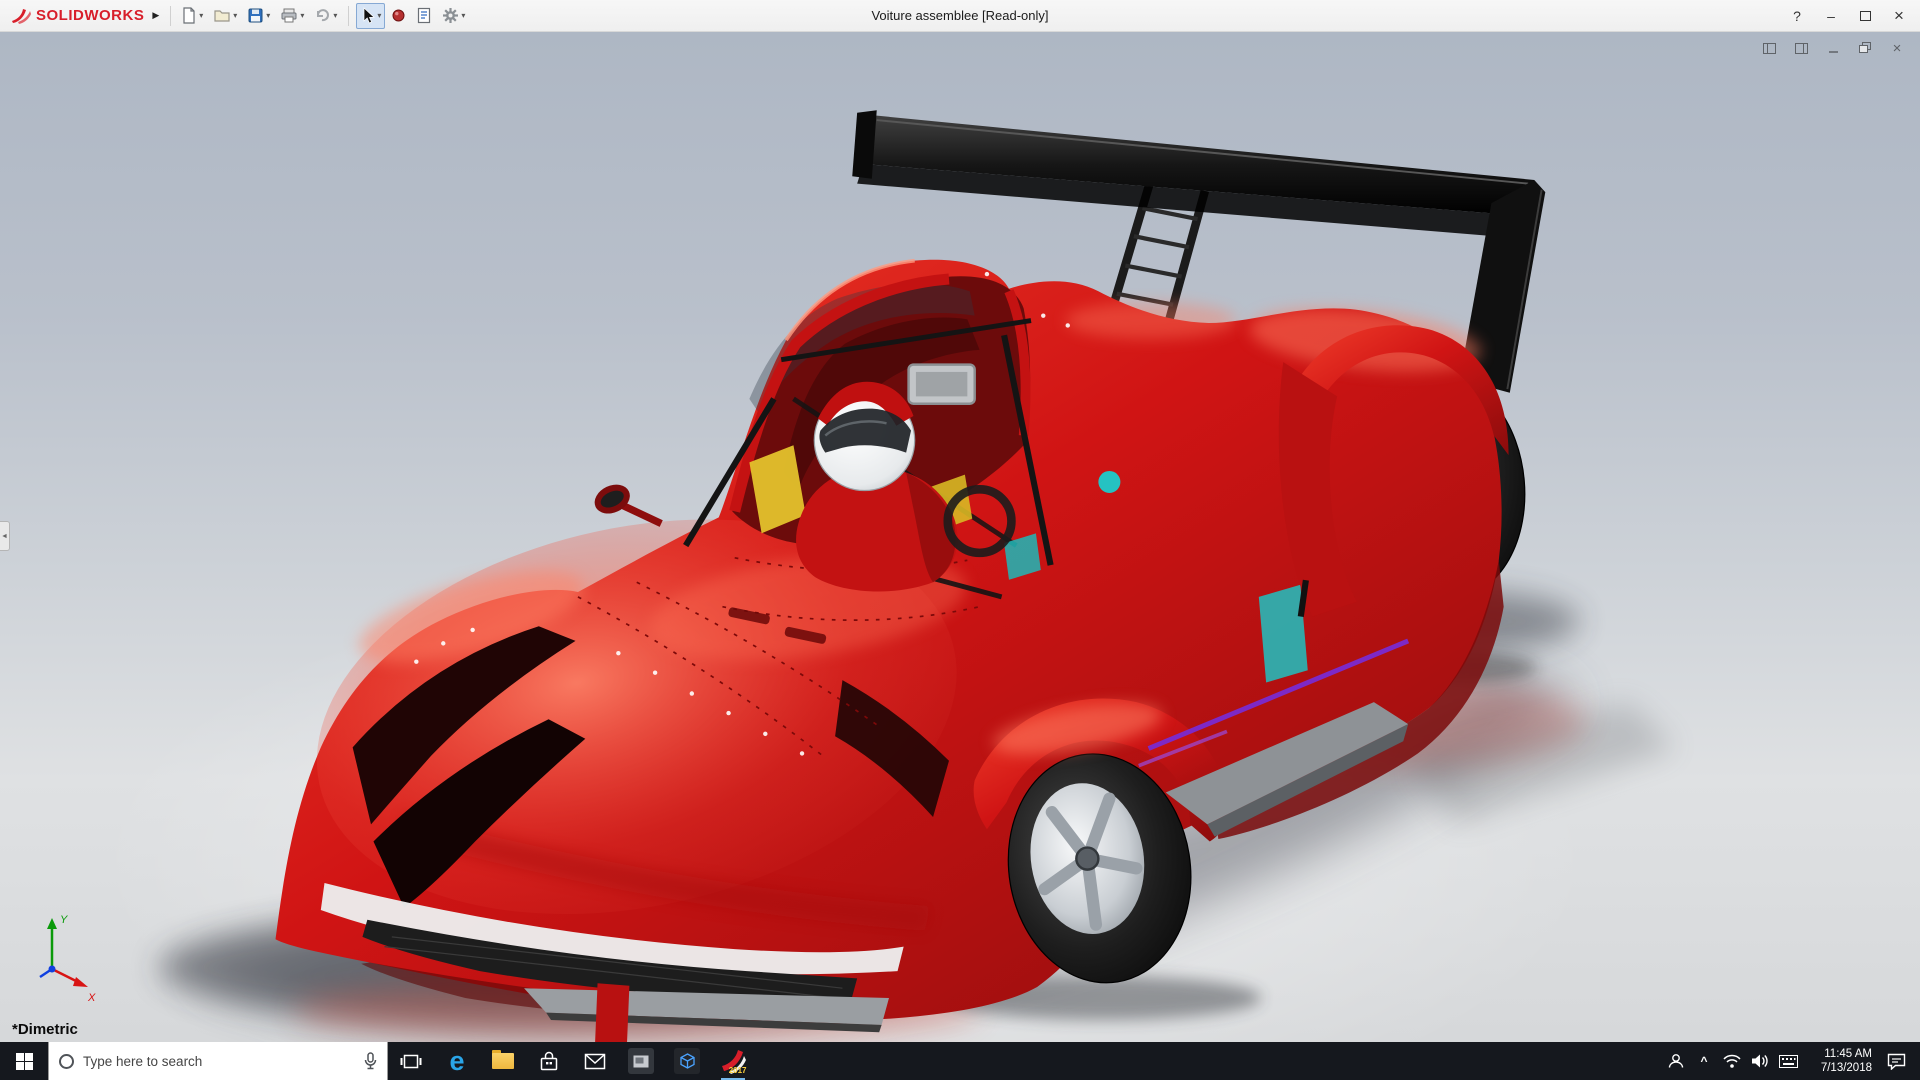 The image size is (1920, 1080). I want to click on taskbar-app-edge: e, so click(457, 1061).